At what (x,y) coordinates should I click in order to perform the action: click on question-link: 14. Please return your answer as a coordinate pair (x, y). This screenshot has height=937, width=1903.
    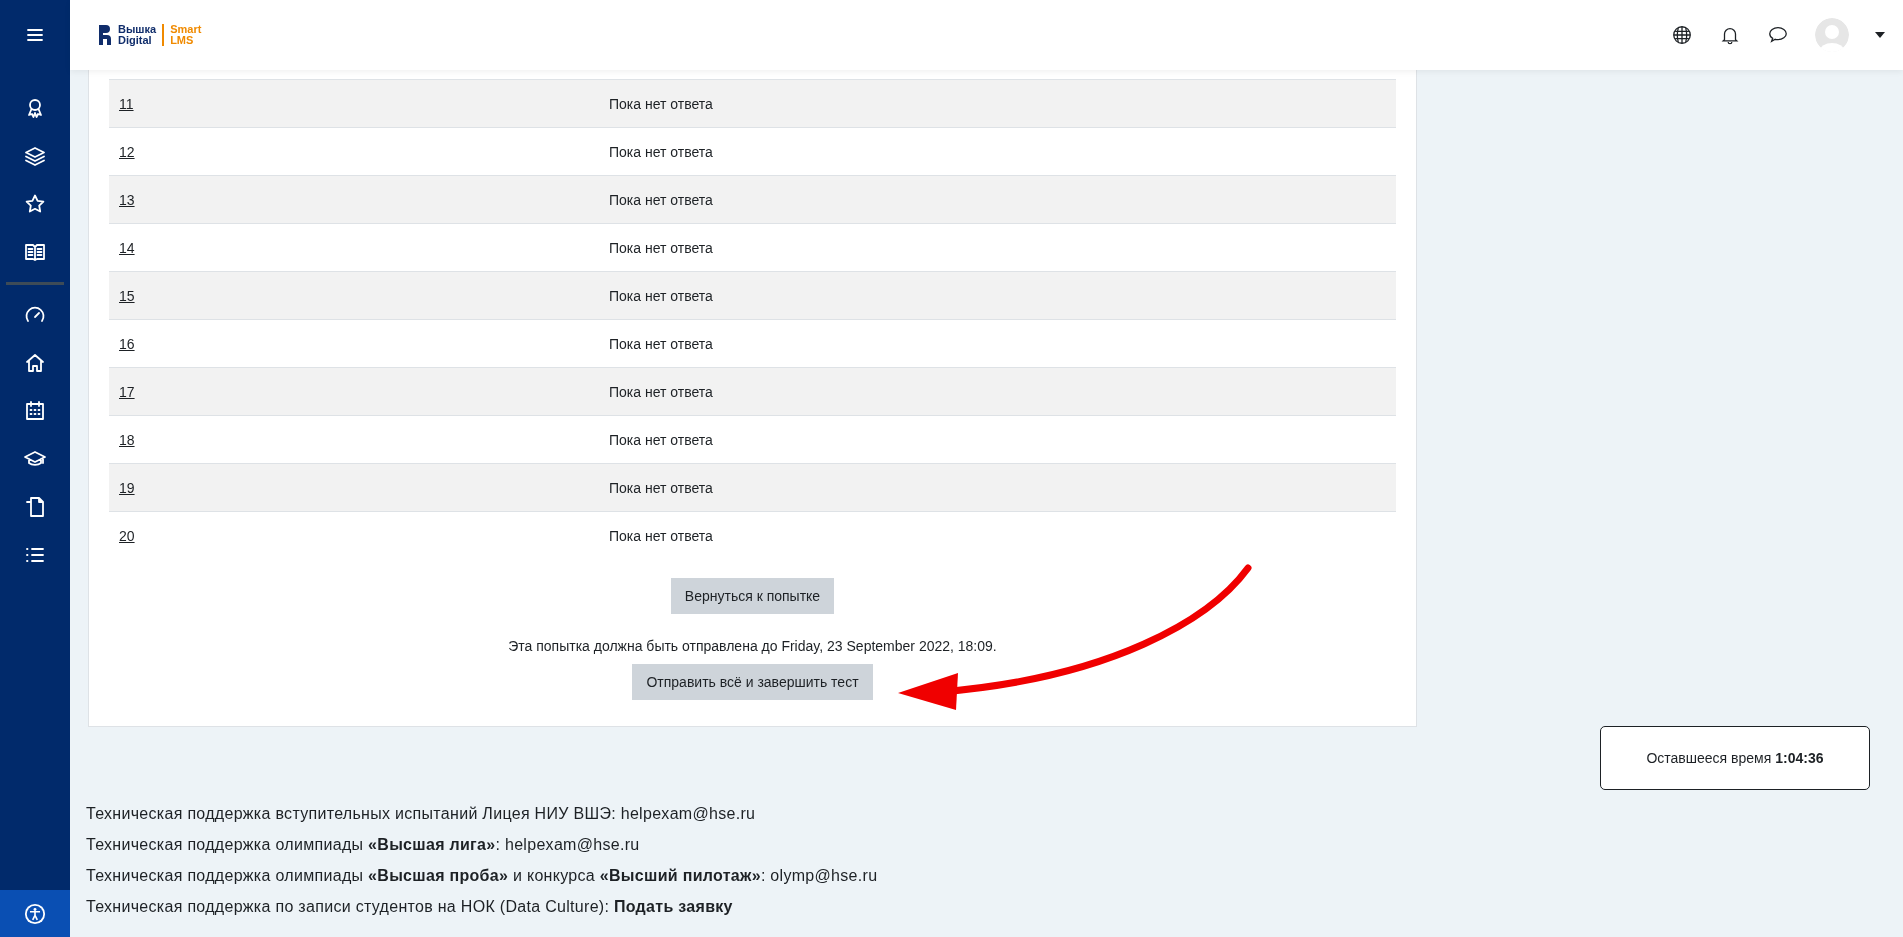
    Looking at the image, I should click on (127, 247).